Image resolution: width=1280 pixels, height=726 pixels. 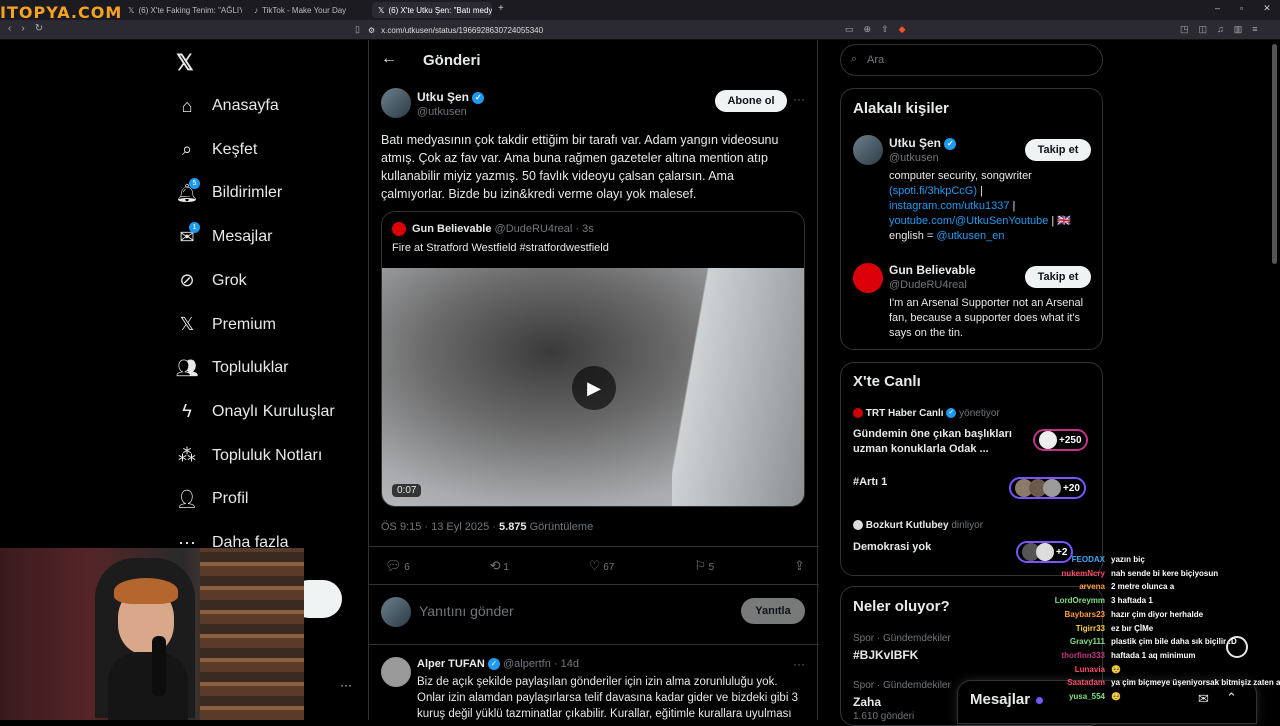 I want to click on author-name: Utku Şen ✓, so click(x=451, y=97).